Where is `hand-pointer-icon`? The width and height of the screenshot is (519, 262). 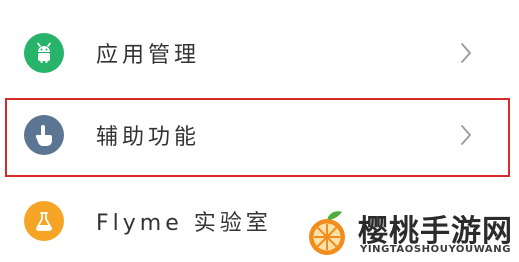
hand-pointer-icon is located at coordinates (44, 135).